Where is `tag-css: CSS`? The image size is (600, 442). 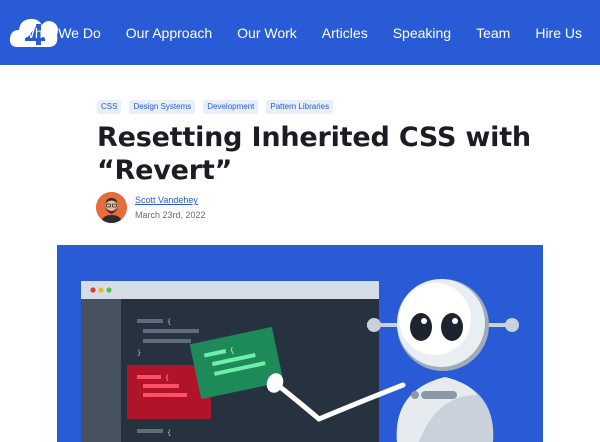 tag-css: CSS is located at coordinates (109, 107).